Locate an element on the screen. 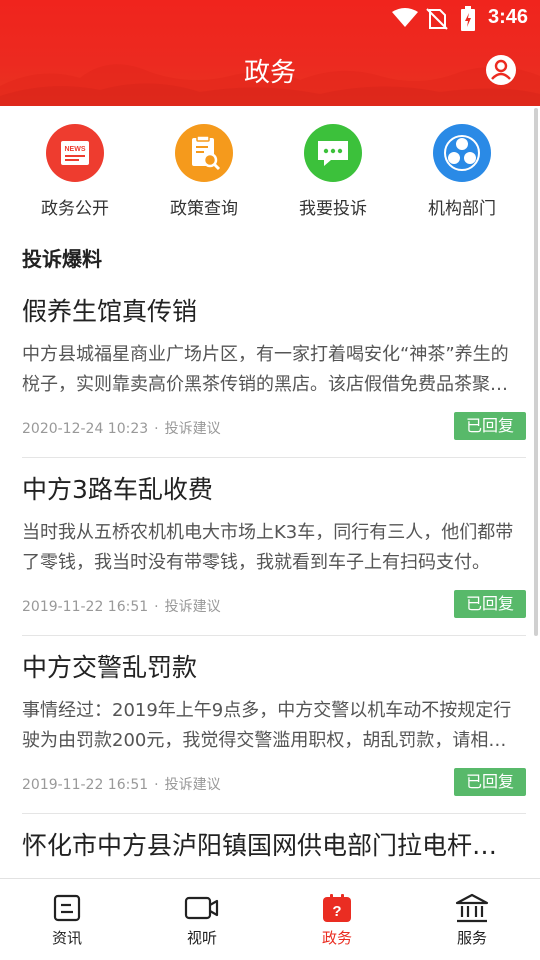  bottom-tab-bar: 资讯 视听 ? 政务 服务 is located at coordinates (270, 919).